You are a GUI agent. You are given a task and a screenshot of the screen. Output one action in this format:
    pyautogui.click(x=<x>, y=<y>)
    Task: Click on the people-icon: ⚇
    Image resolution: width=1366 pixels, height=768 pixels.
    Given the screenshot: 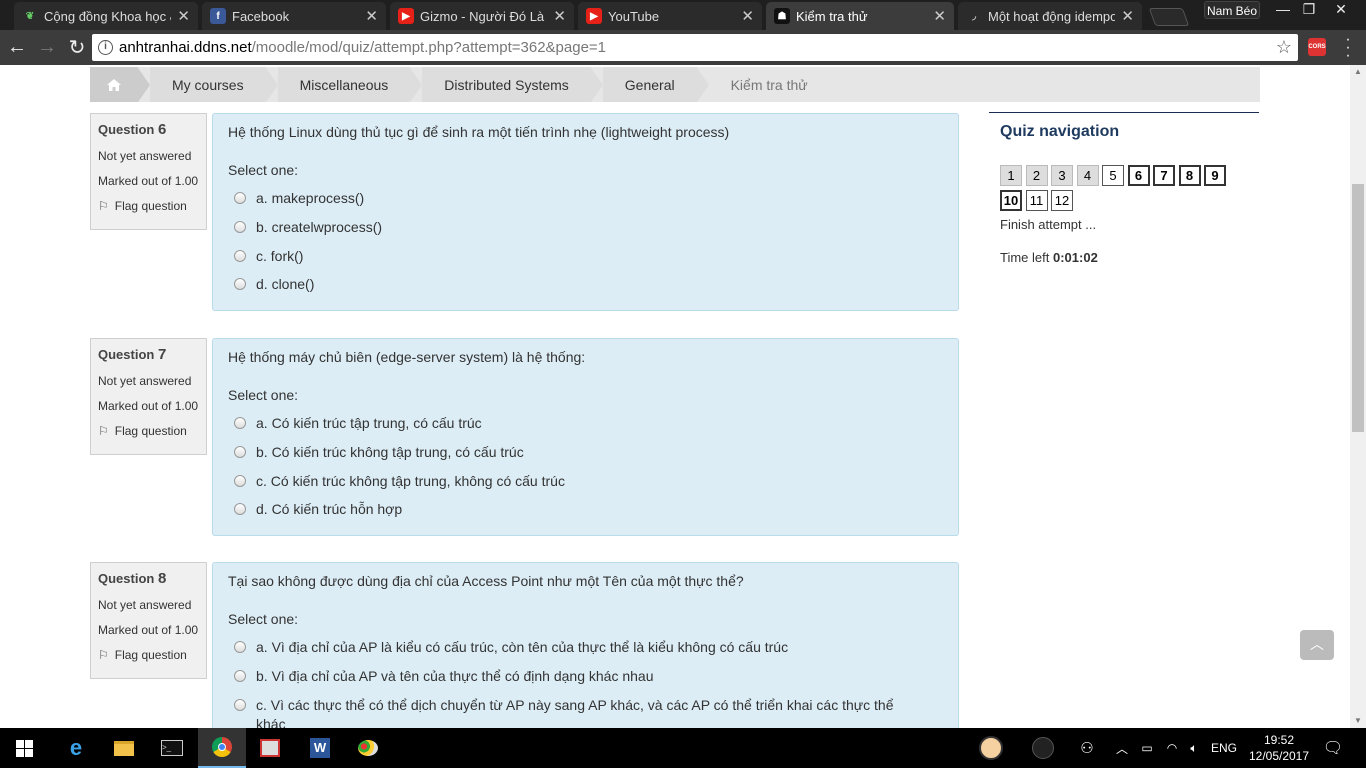 What is the action you would take?
    pyautogui.click(x=1087, y=748)
    